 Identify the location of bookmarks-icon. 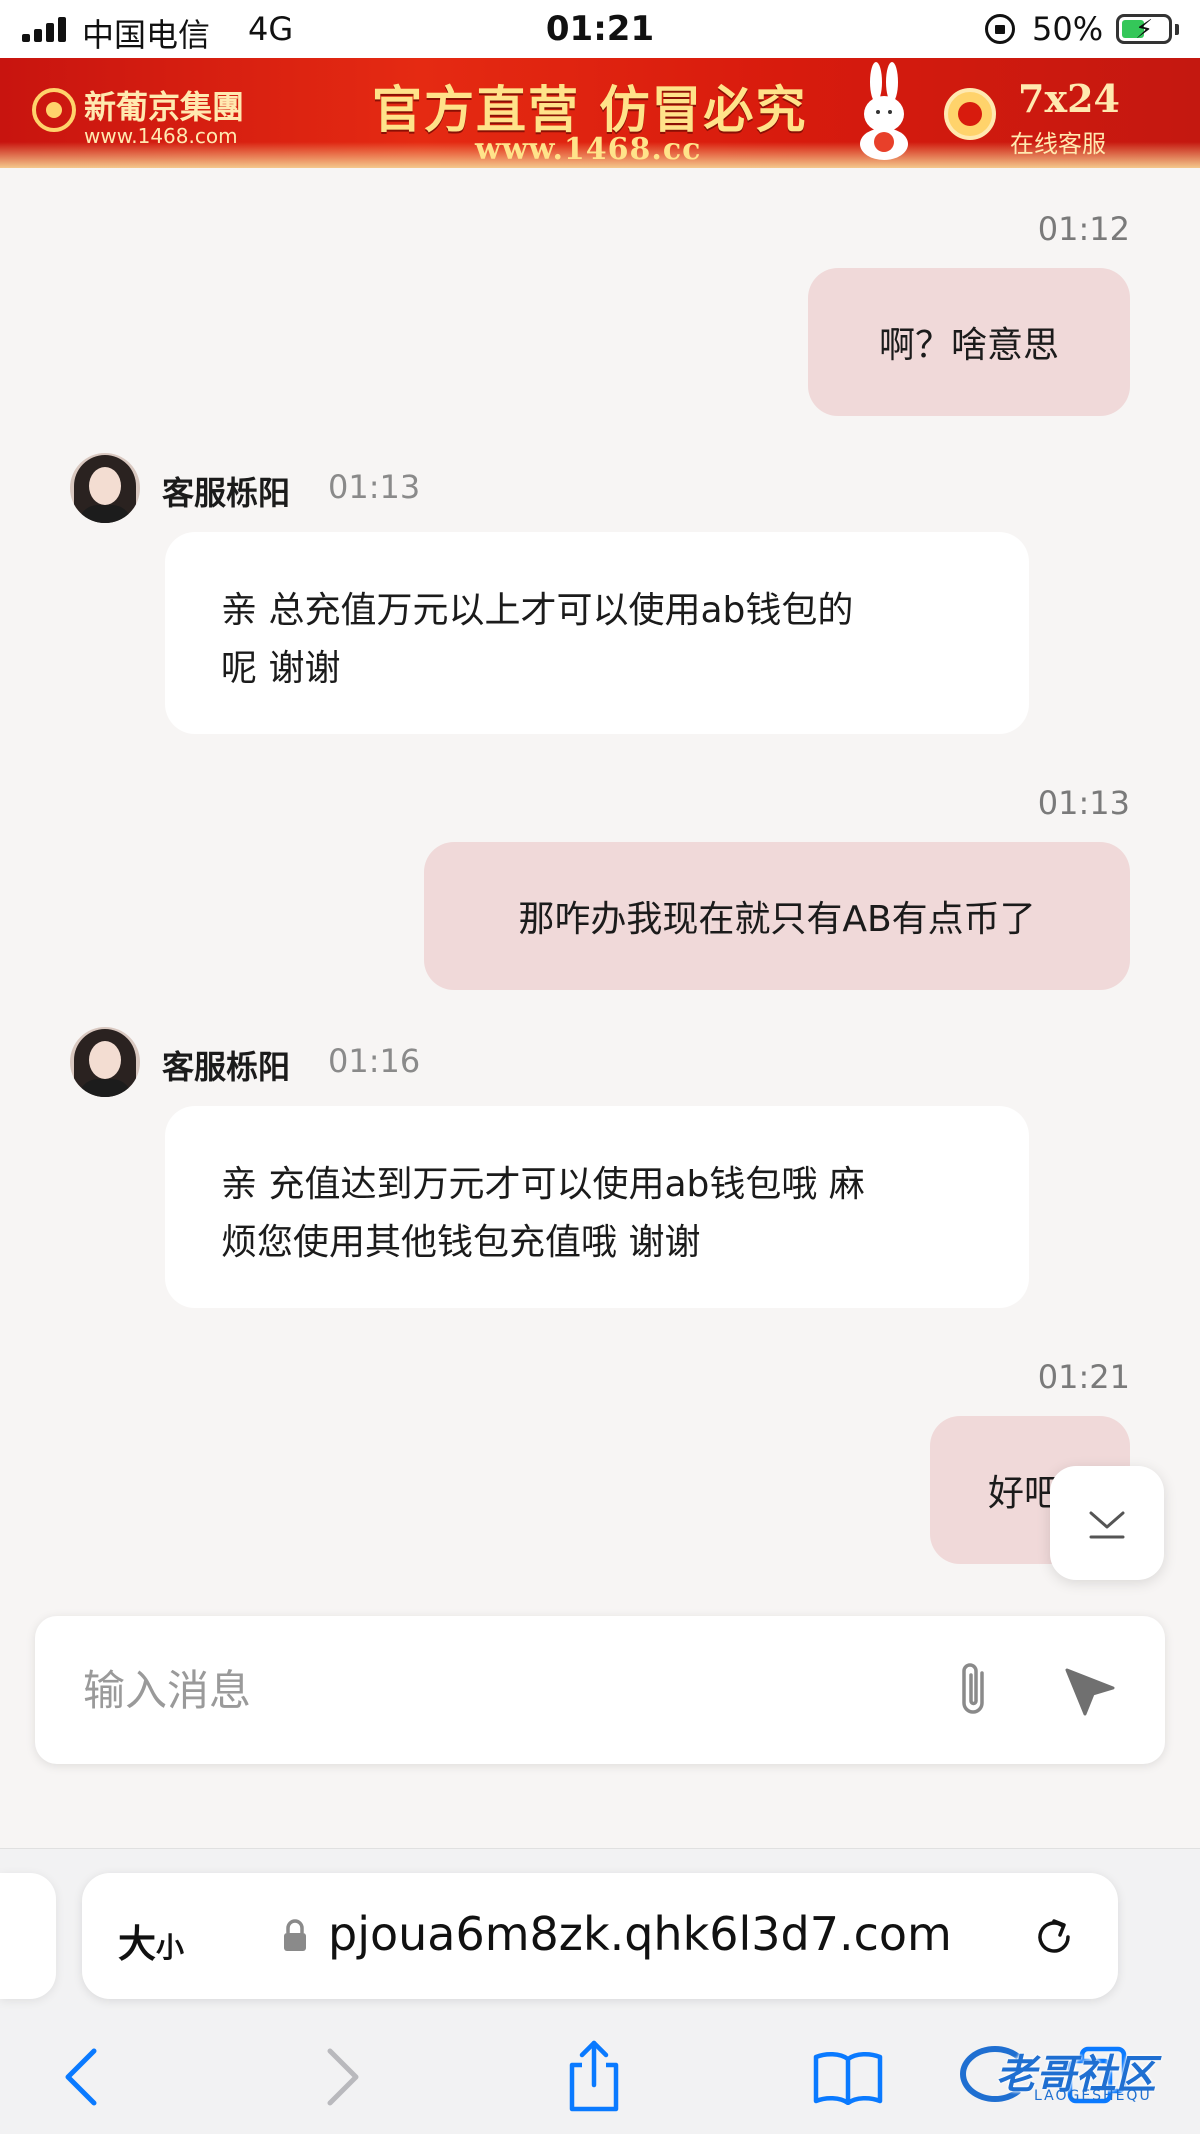
(848, 2077).